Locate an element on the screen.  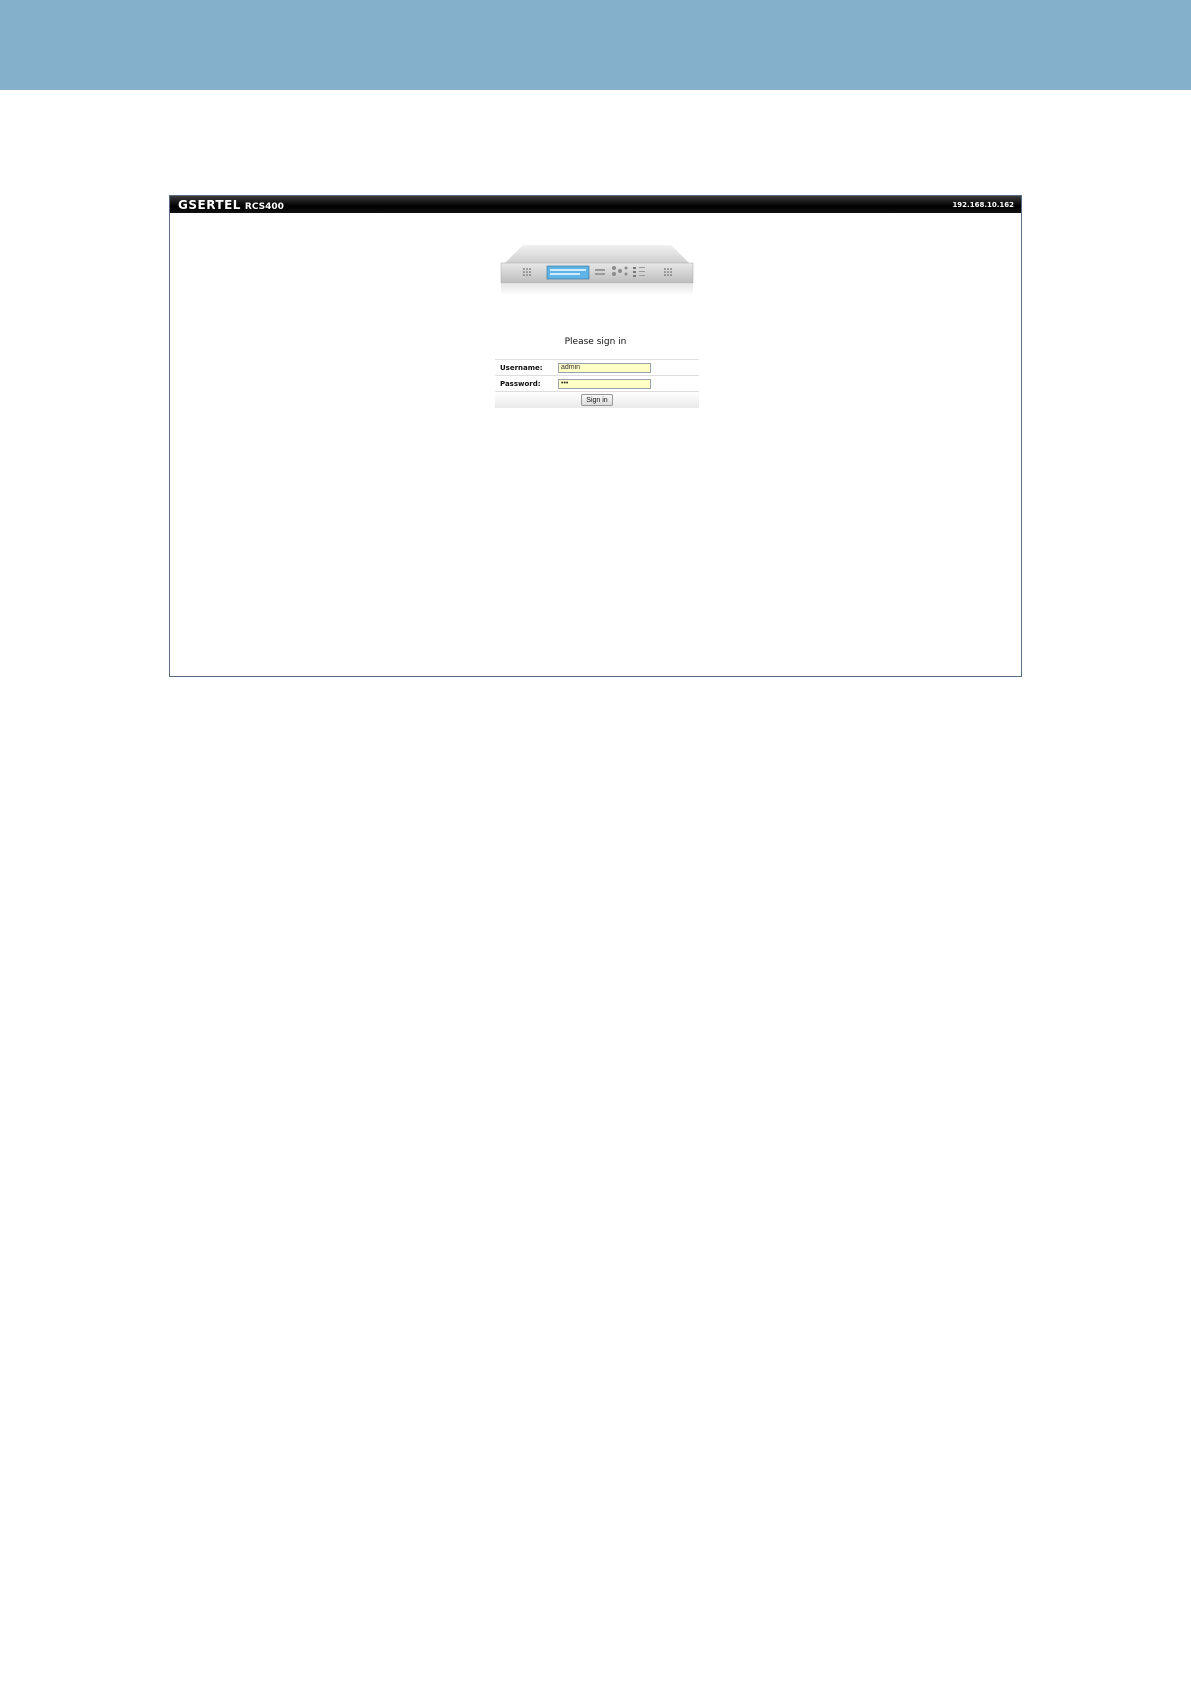
username-input is located at coordinates (604, 367).